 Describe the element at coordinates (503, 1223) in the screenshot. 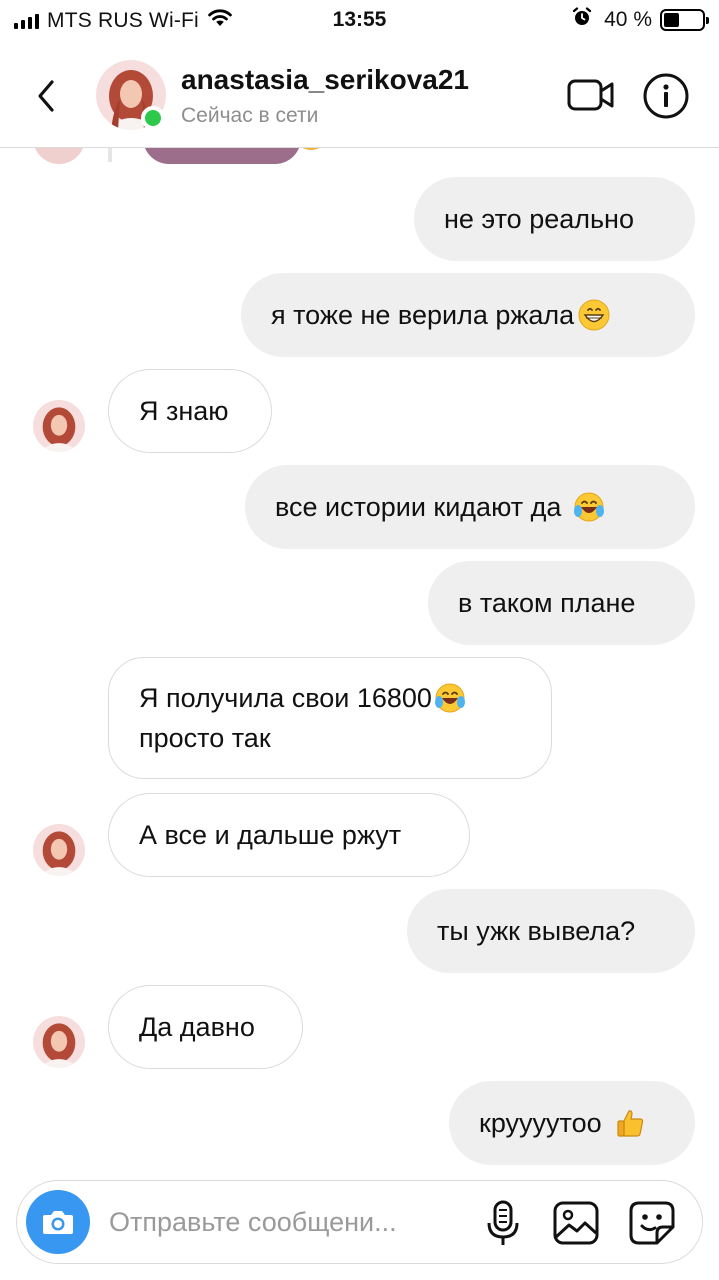

I see `microphone-icon` at that location.